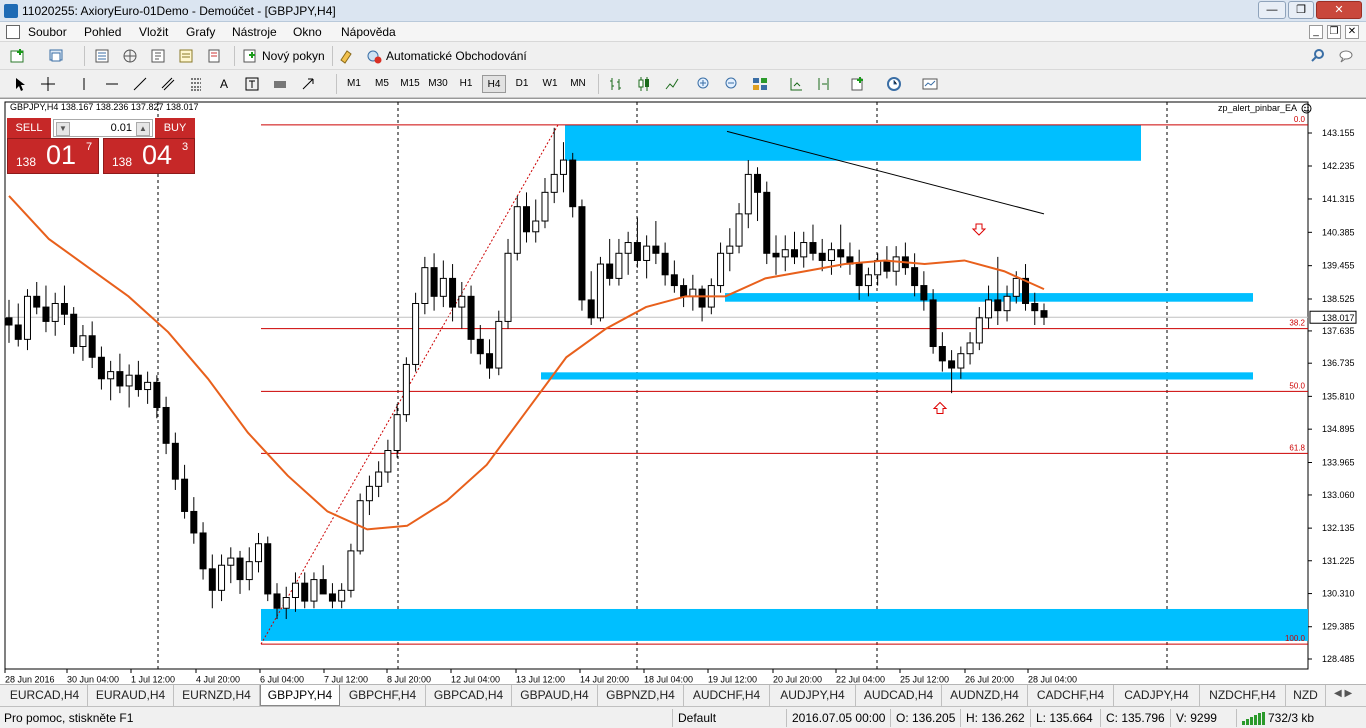 The image size is (1366, 728). Describe the element at coordinates (175, 128) in the screenshot. I see `buy-button: BUY` at that location.